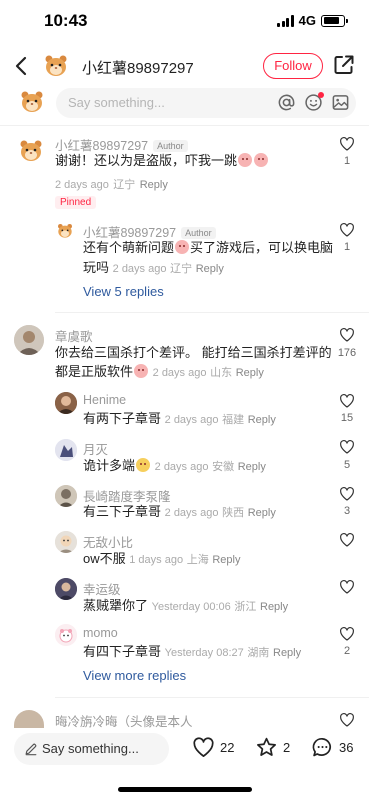 Image resolution: width=369 pixels, height=800 pixels. I want to click on favorite-button: 2, so click(272, 747).